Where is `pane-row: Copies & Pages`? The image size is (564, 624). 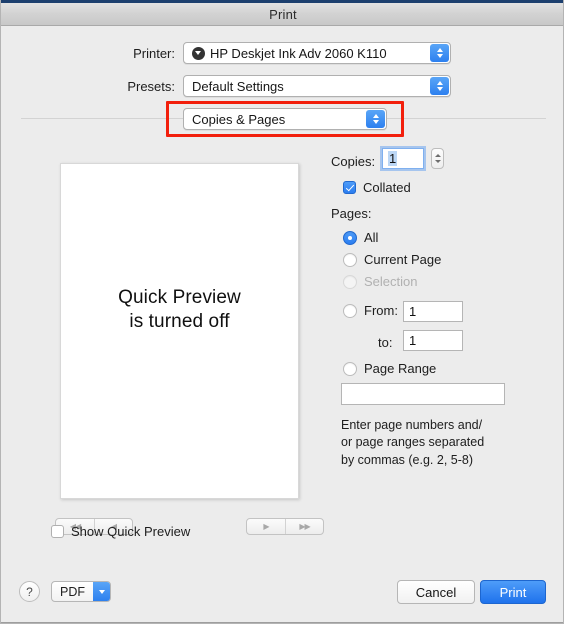
pane-row: Copies & Pages is located at coordinates (285, 119).